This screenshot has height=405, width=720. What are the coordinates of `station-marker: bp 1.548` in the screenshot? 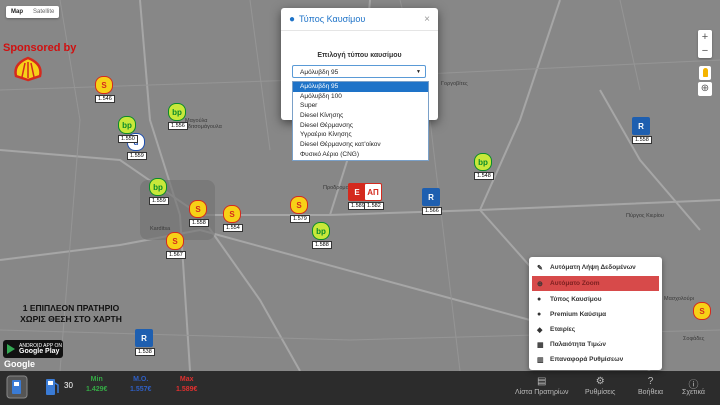 It's located at (484, 166).